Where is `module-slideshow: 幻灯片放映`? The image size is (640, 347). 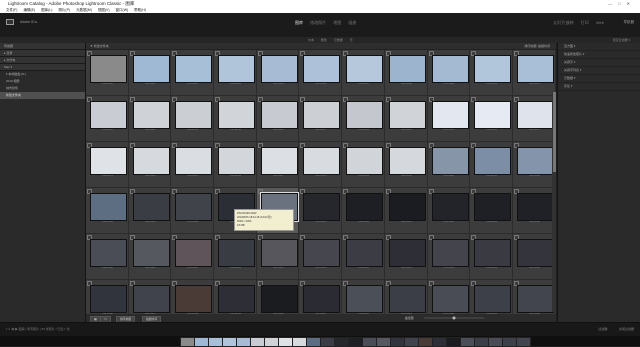 module-slideshow: 幻灯片放映 is located at coordinates (564, 22).